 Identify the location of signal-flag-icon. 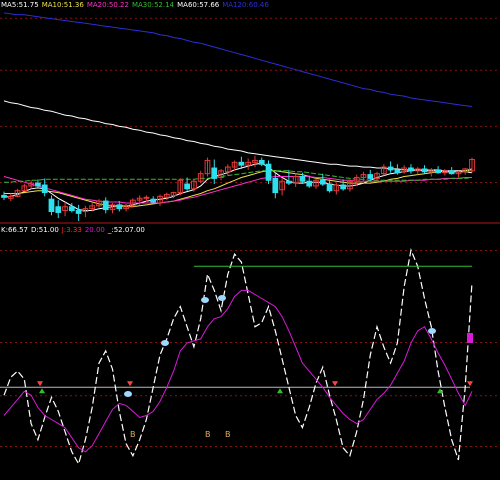
(470, 338).